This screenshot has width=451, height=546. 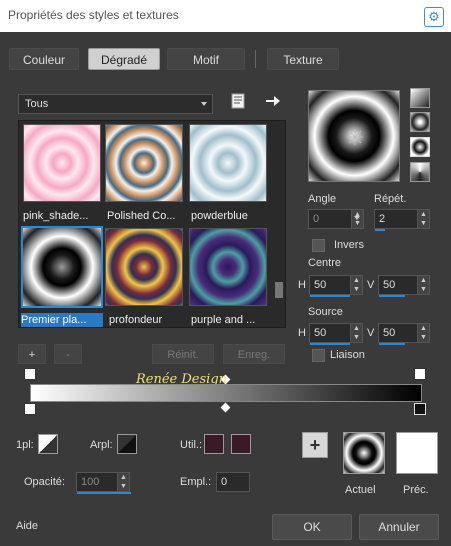 What do you see at coordinates (25, 445) in the screenshot?
I see `onepl-label: 1pl:` at bounding box center [25, 445].